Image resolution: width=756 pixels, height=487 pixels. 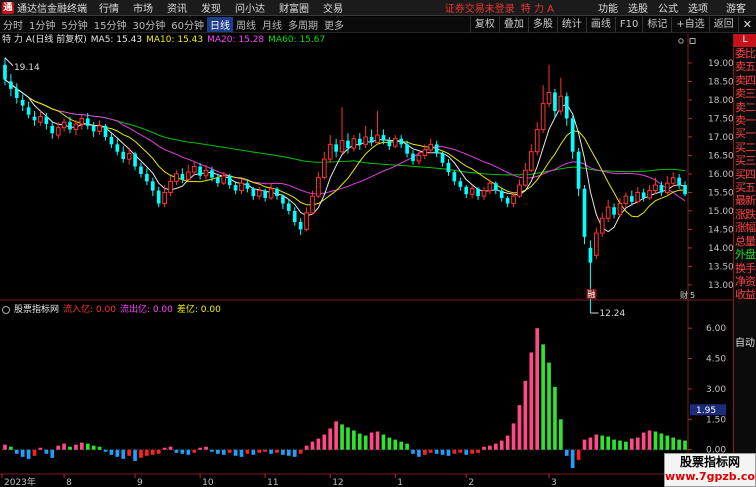 I want to click on fuquan-button: 复权, so click(x=484, y=24).